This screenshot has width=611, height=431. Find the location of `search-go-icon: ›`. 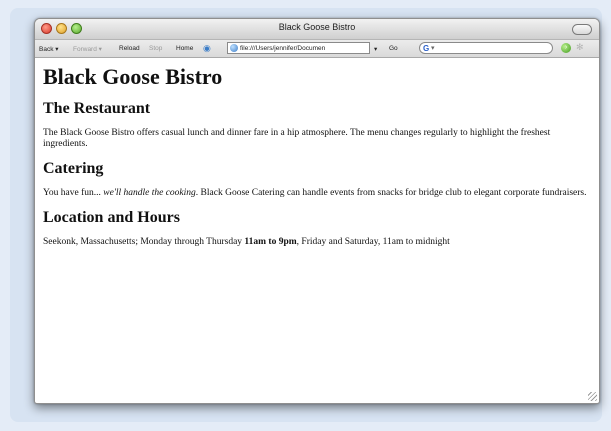

search-go-icon: › is located at coordinates (566, 48).